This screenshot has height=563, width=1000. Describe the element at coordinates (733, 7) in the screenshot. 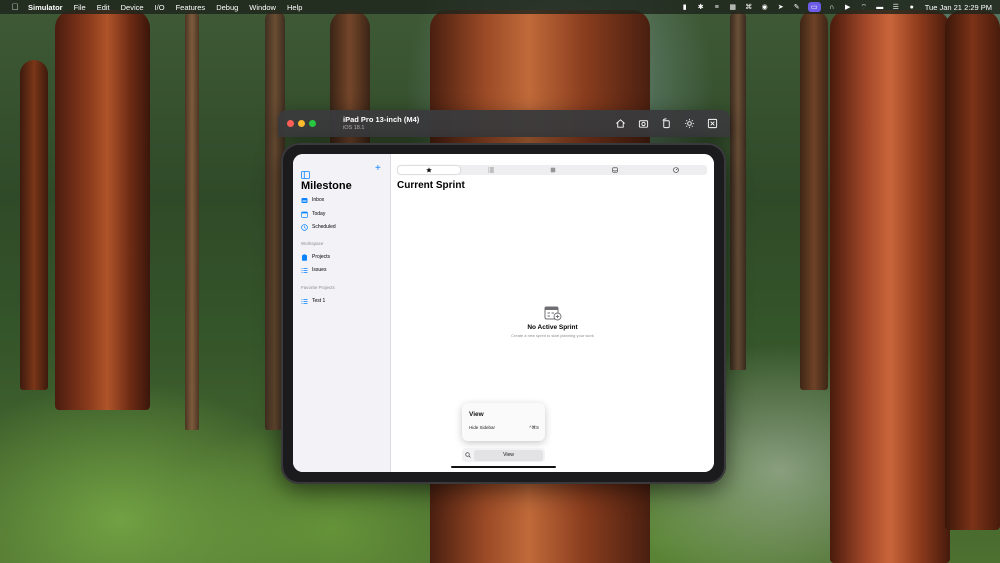

I see `calendar-icon: ▦` at that location.